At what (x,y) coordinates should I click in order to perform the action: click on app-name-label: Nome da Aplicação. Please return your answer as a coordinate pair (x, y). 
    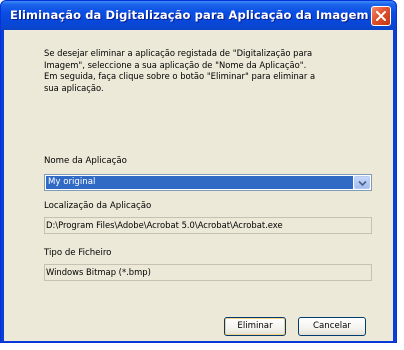
    Looking at the image, I should click on (85, 161).